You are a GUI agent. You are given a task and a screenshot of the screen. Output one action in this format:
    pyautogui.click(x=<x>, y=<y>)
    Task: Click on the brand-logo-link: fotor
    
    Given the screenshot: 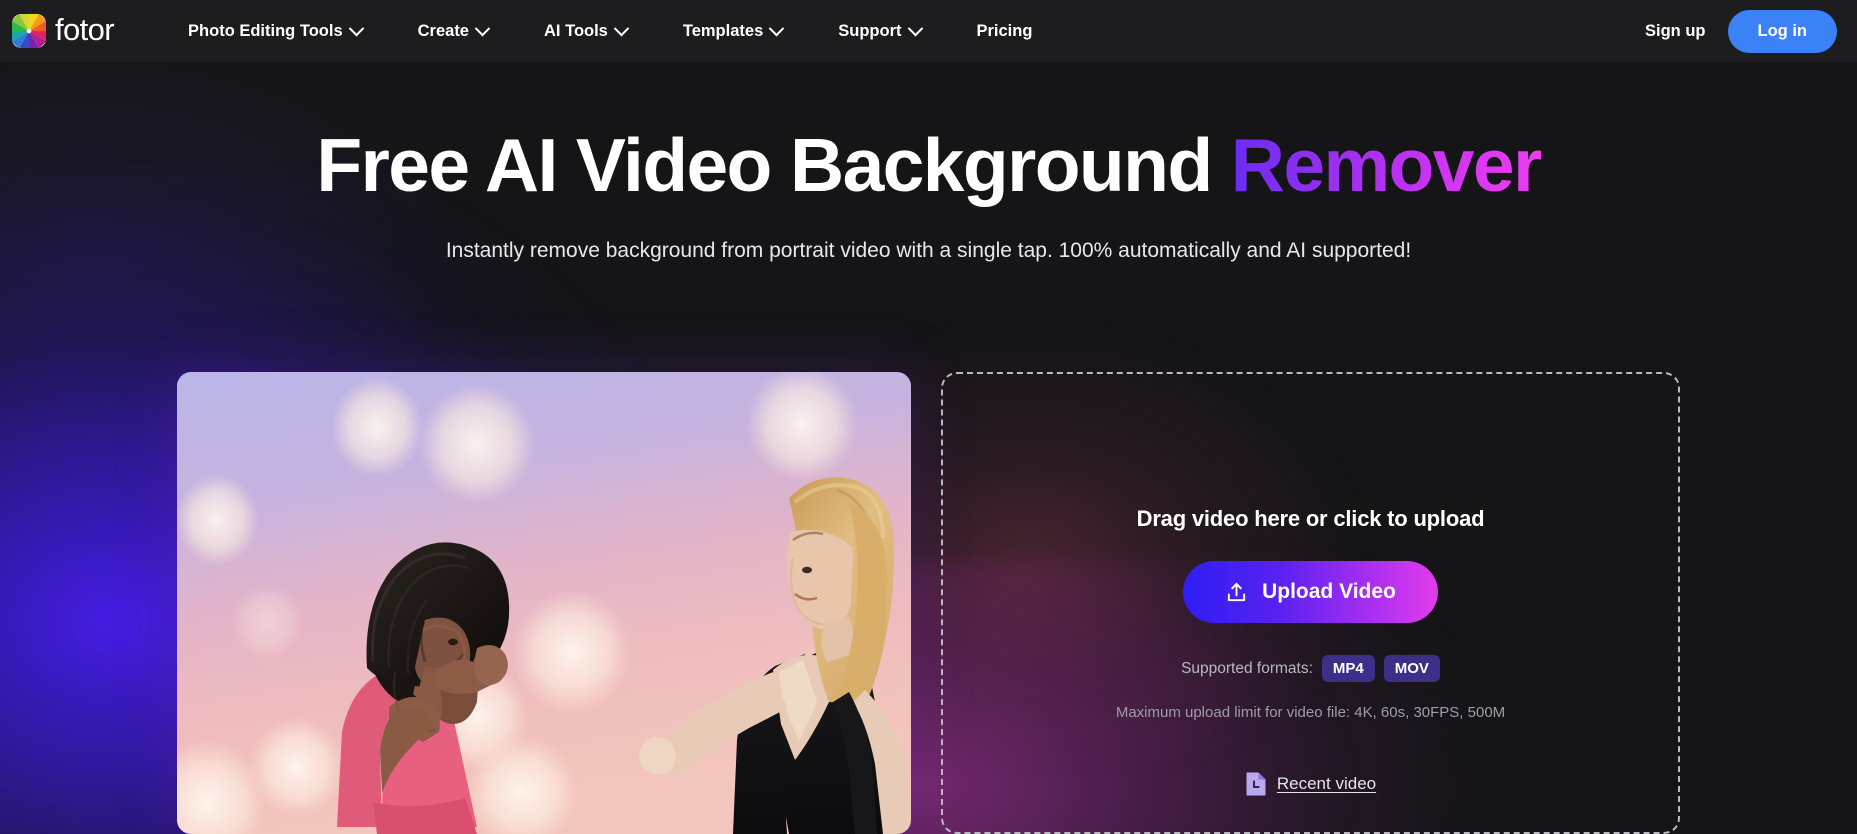 What is the action you would take?
    pyautogui.click(x=63, y=30)
    